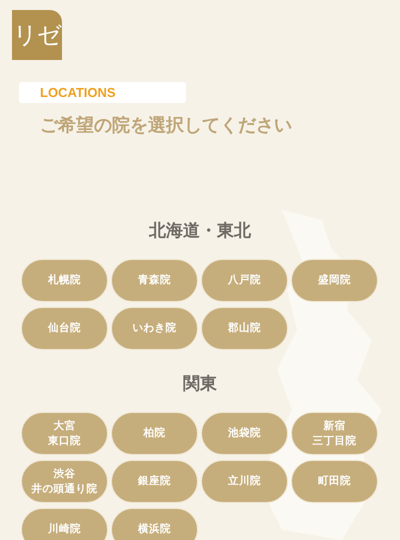 The height and width of the screenshot is (540, 400). Describe the element at coordinates (154, 280) in the screenshot. I see `clinic-button: 青森院` at that location.